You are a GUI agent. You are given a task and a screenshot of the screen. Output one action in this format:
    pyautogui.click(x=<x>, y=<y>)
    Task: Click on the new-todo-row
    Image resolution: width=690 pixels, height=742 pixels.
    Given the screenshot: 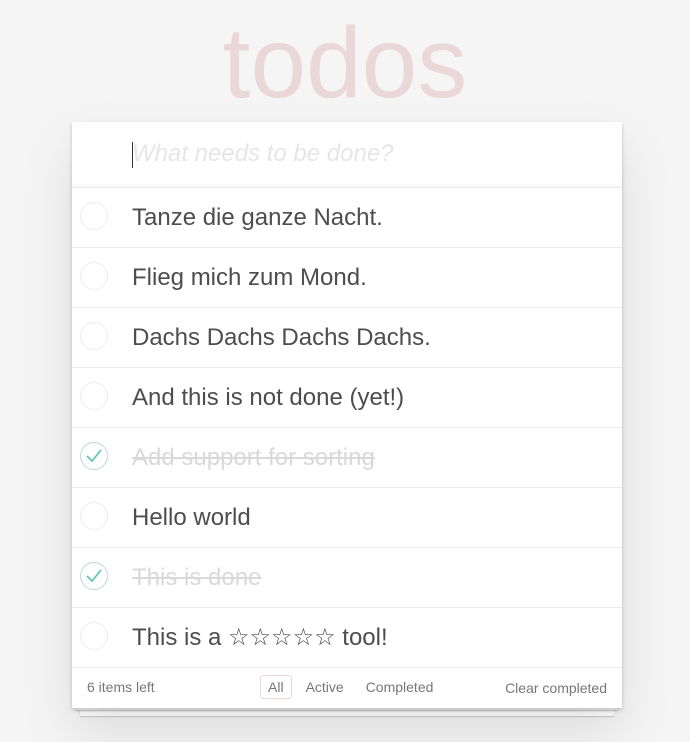 What is the action you would take?
    pyautogui.click(x=347, y=155)
    